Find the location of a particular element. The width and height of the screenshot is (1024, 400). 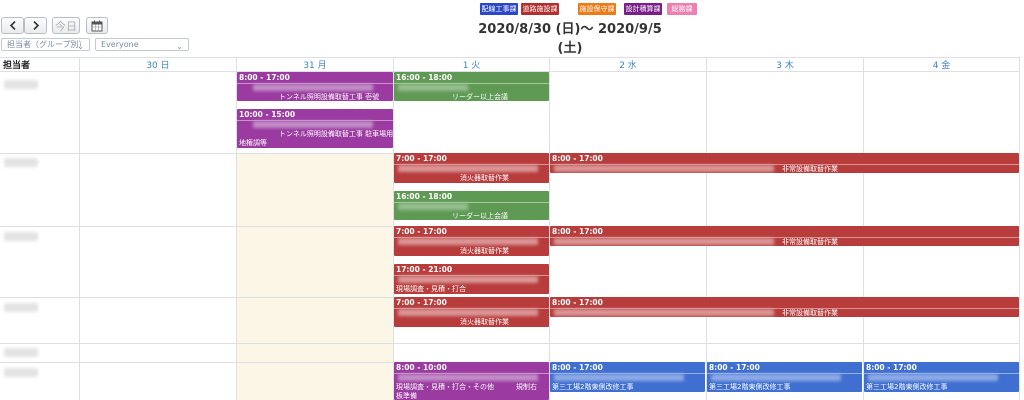

day-header-1: 1 火 is located at coordinates (471, 65).